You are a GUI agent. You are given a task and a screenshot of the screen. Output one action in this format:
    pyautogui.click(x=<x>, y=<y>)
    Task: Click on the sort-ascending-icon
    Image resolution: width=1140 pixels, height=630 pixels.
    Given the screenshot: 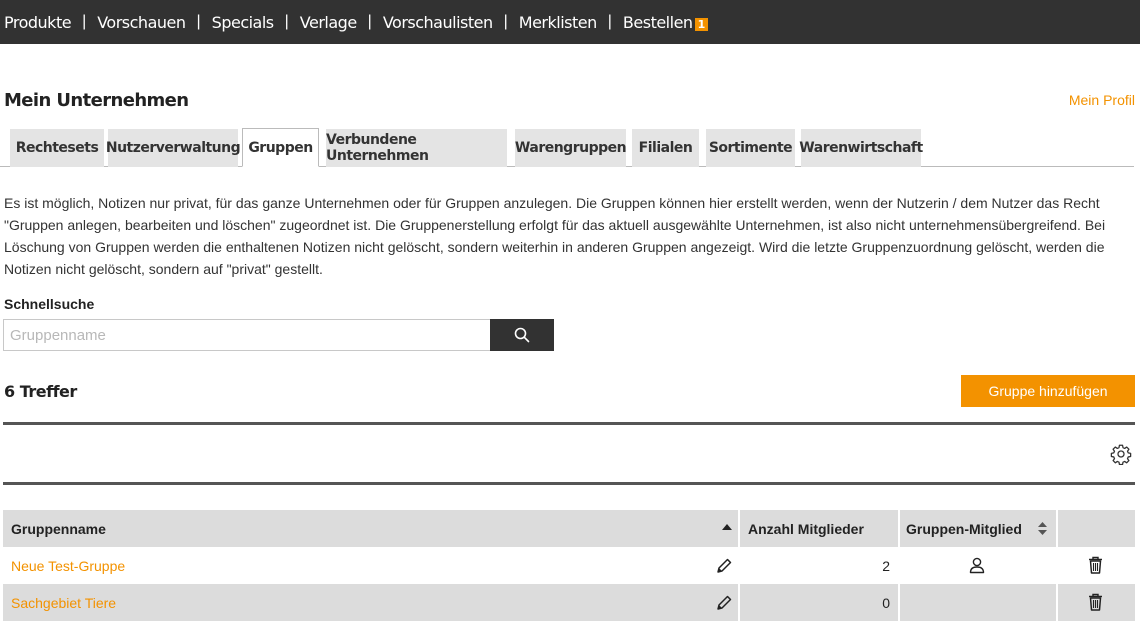 What is the action you would take?
    pyautogui.click(x=727, y=527)
    